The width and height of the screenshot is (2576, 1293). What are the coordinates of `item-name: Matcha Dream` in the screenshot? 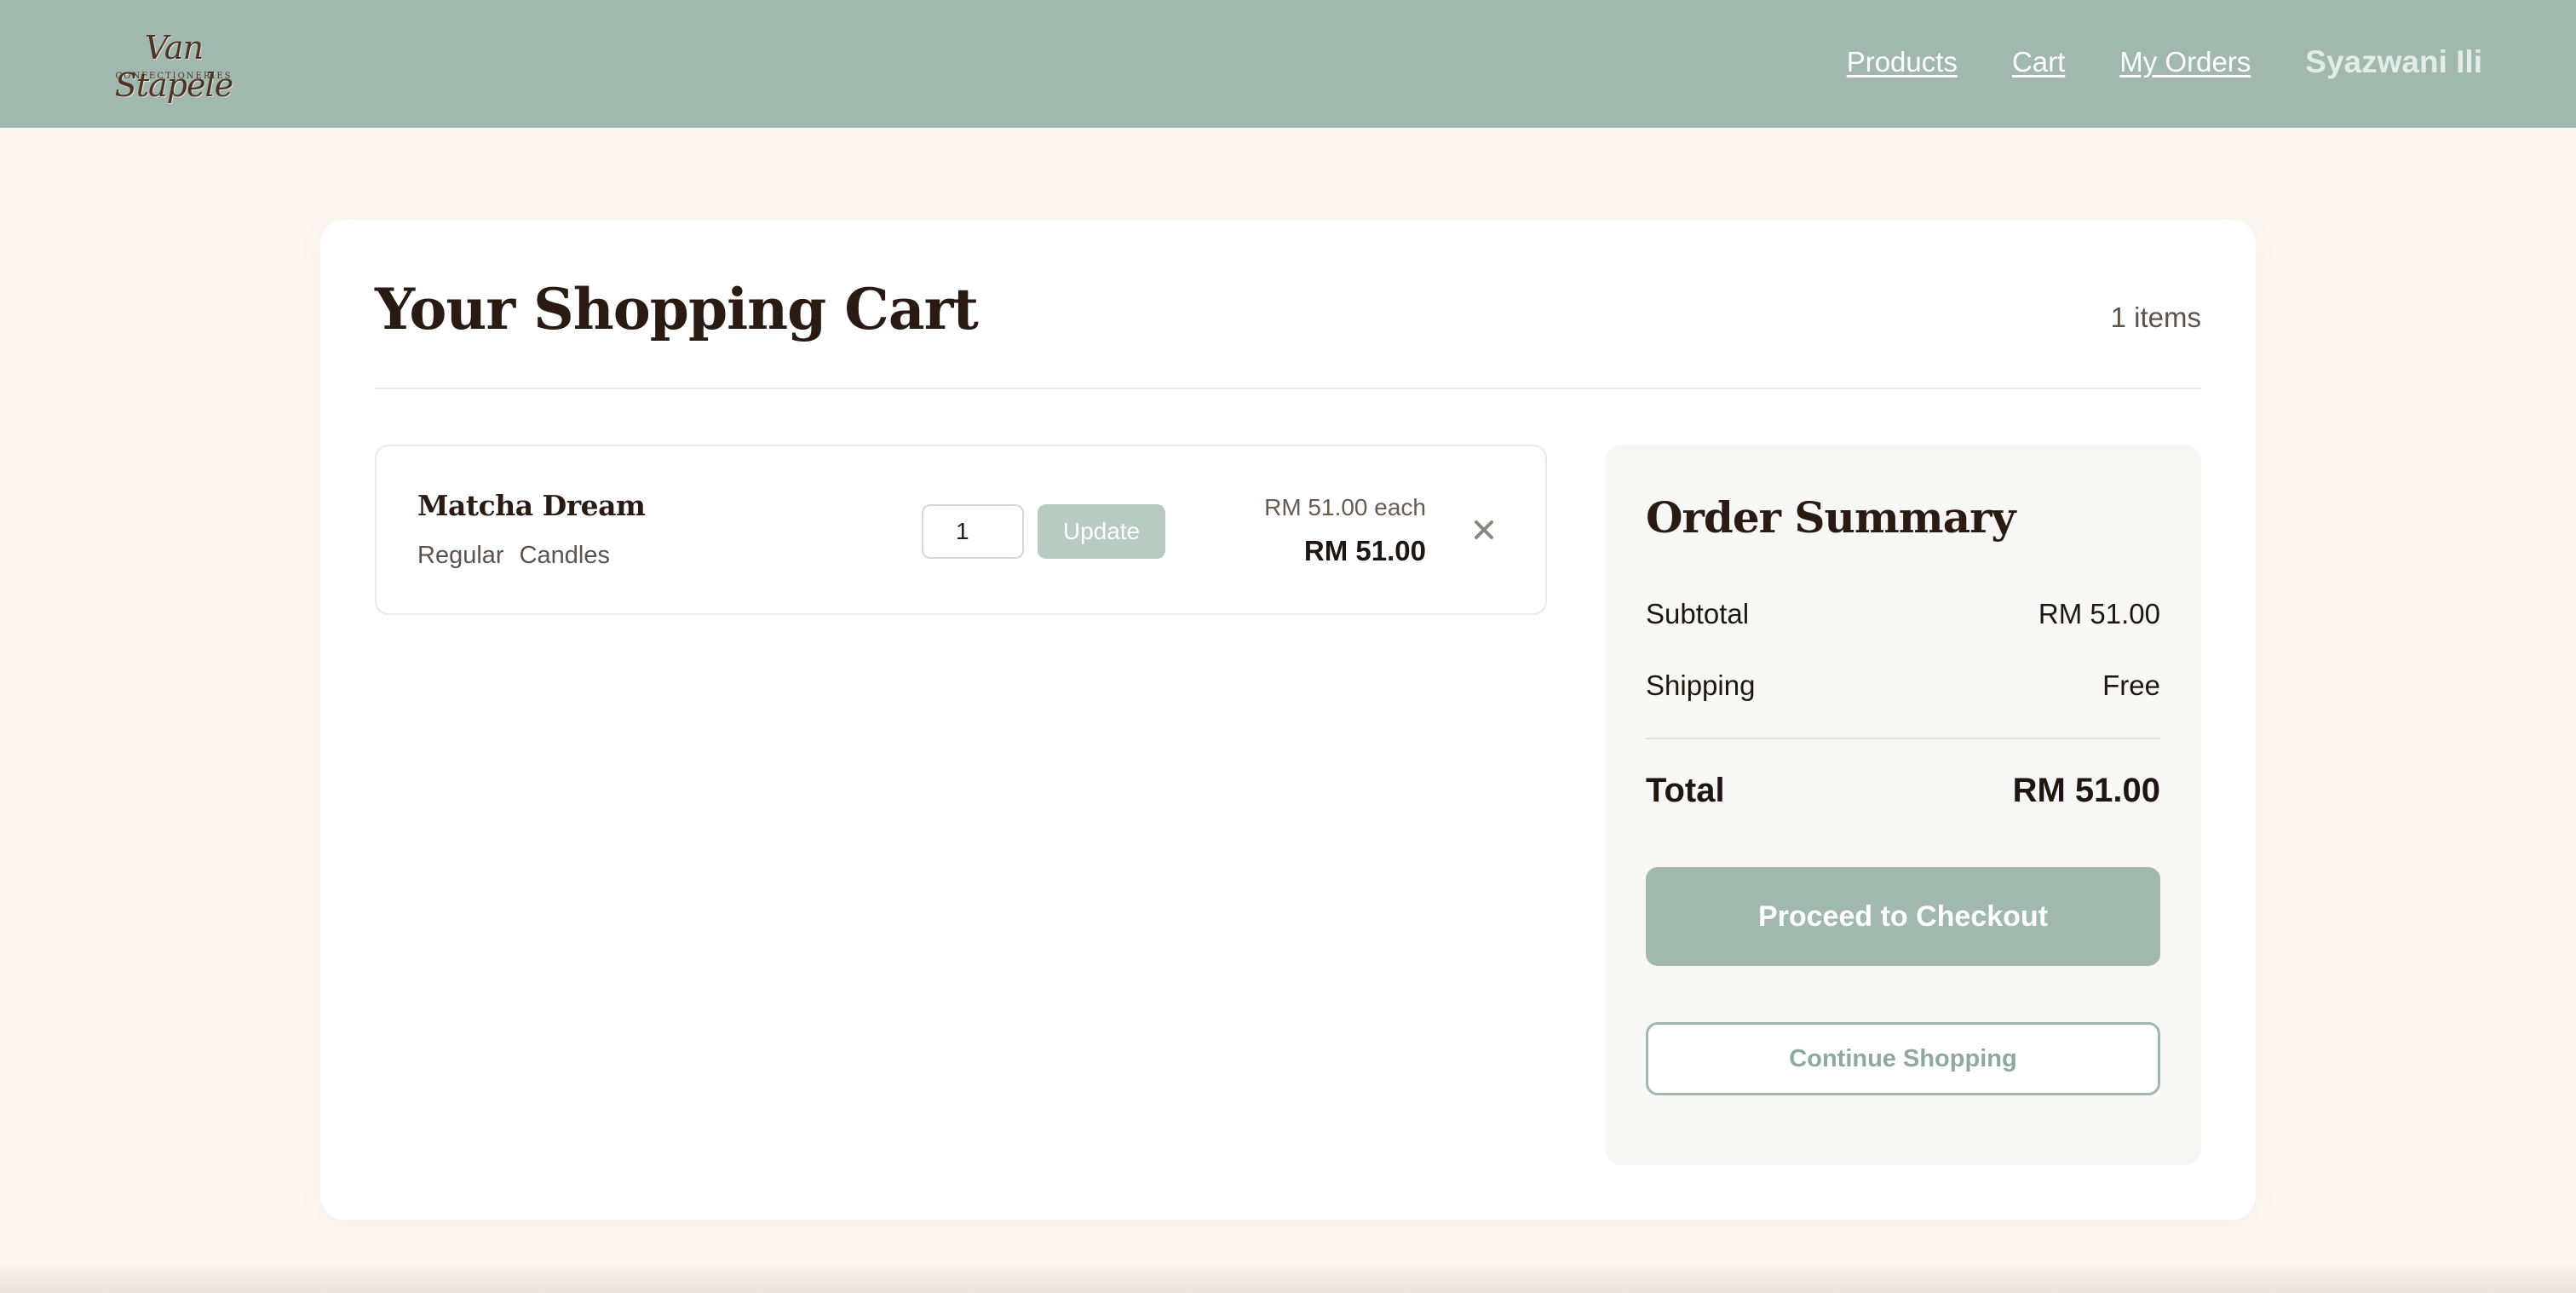 It's located at (532, 505).